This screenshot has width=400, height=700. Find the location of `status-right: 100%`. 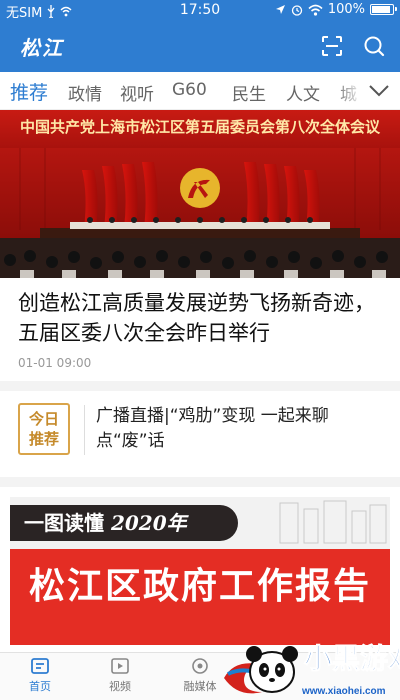

status-right: 100% is located at coordinates (336, 9).